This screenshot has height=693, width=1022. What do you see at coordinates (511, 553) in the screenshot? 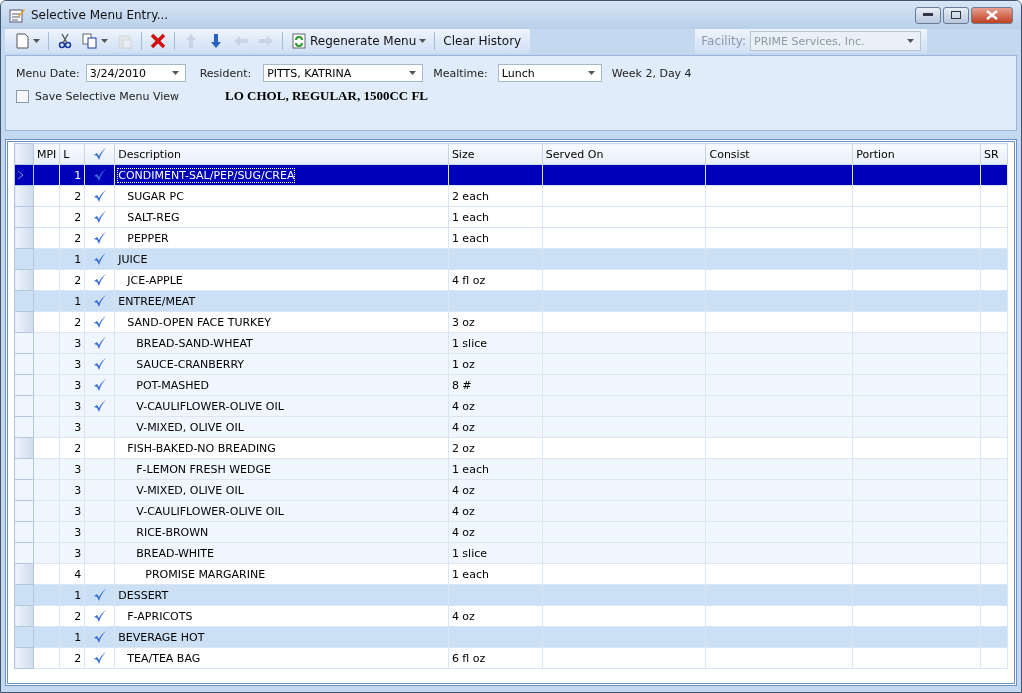
I see `table-row: 3 BREAD-WHITE 1 slice` at bounding box center [511, 553].